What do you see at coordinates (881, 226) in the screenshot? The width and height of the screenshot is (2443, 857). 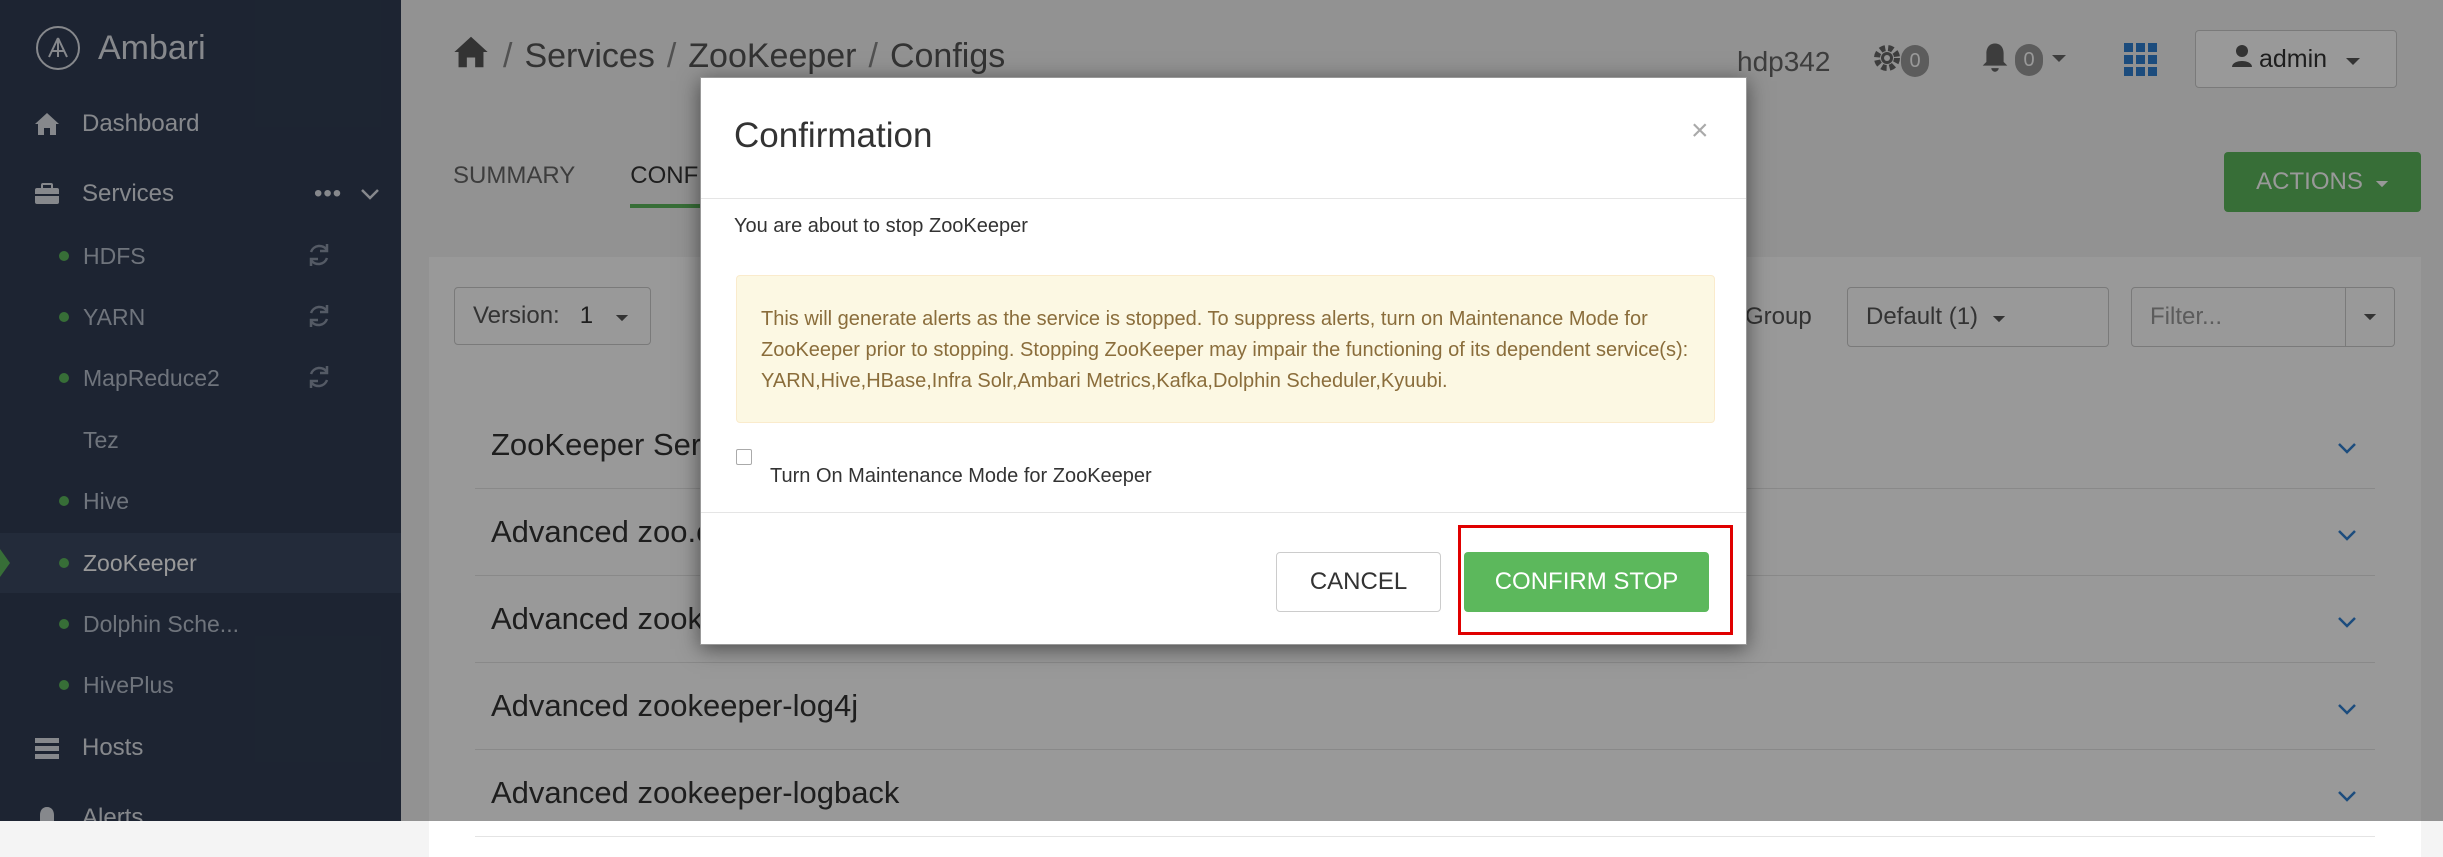 I see `modal-message: You are about to stop ZooKeeper` at bounding box center [881, 226].